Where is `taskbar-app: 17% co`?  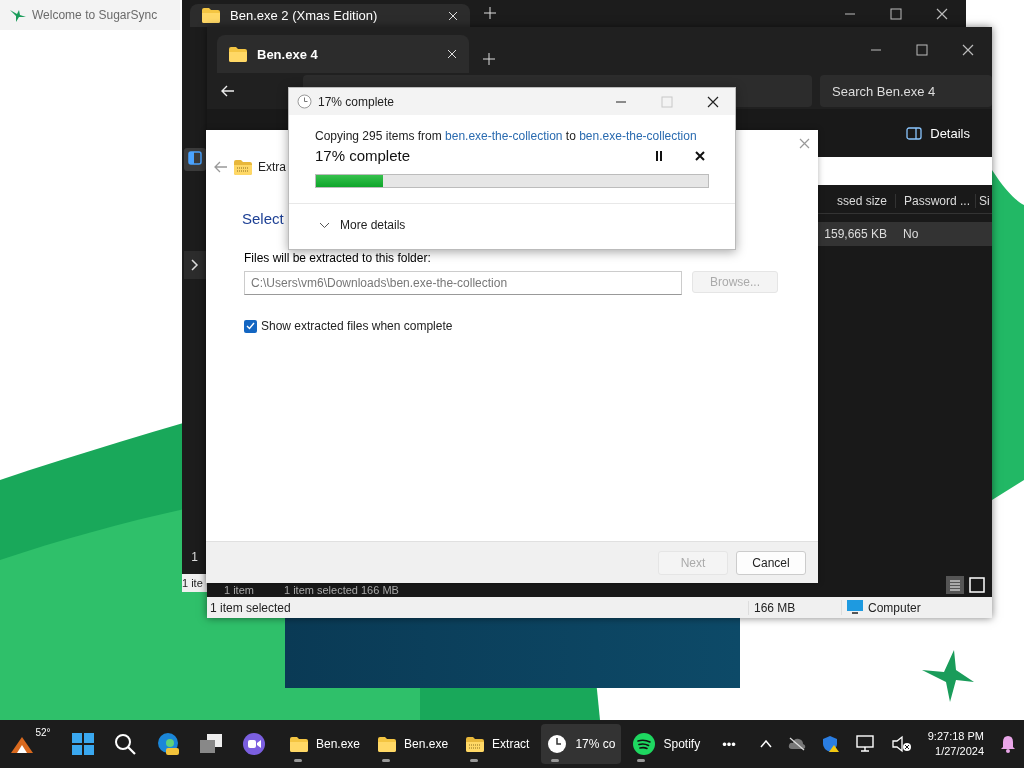
taskbar-app: 17% co is located at coordinates (581, 744).